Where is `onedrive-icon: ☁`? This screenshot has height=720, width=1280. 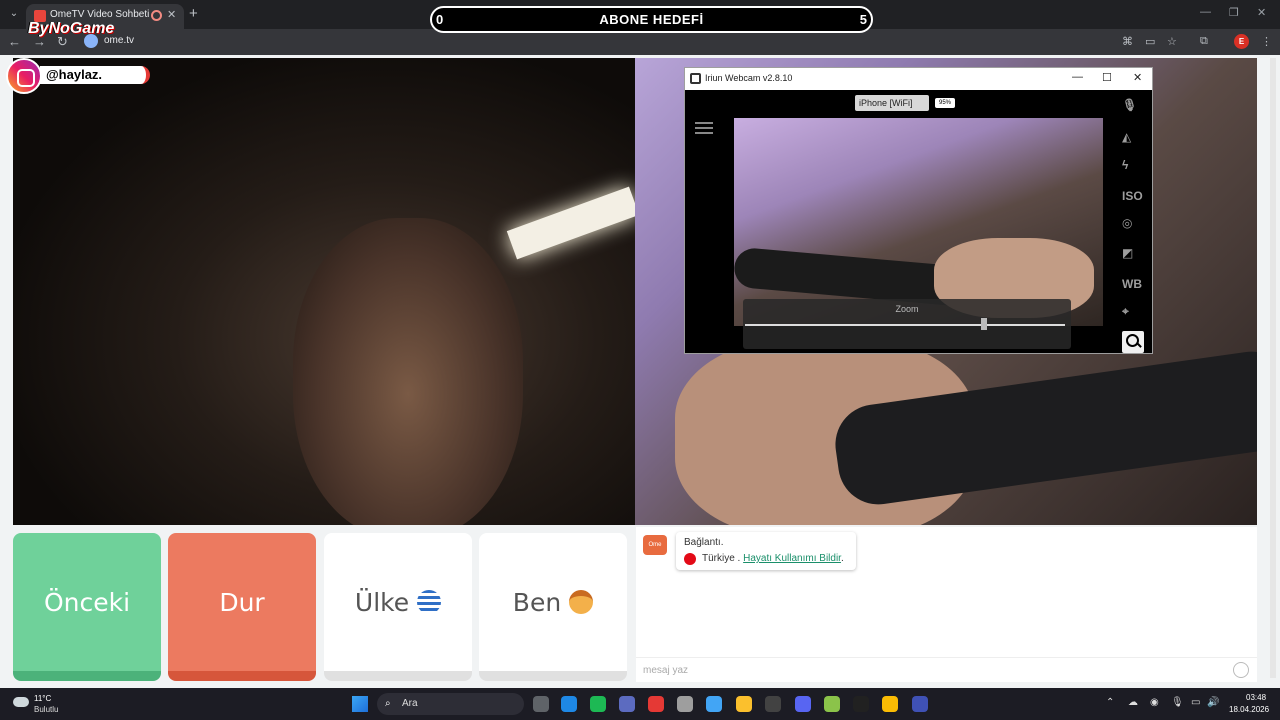 onedrive-icon: ☁ is located at coordinates (1133, 702).